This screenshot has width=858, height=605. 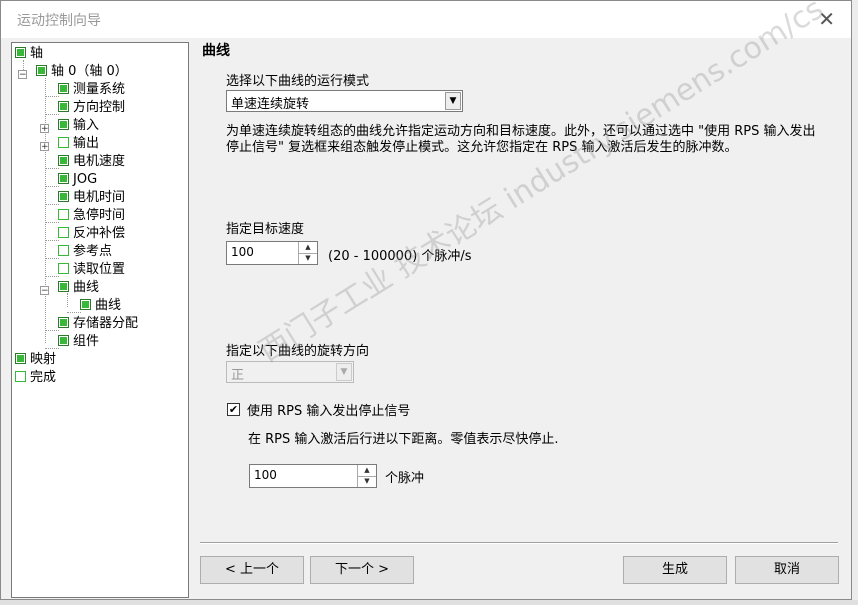 What do you see at coordinates (329, 411) in the screenshot?
I see `rps-checkbox-label: 使用 RPS 输入发出停止信号` at bounding box center [329, 411].